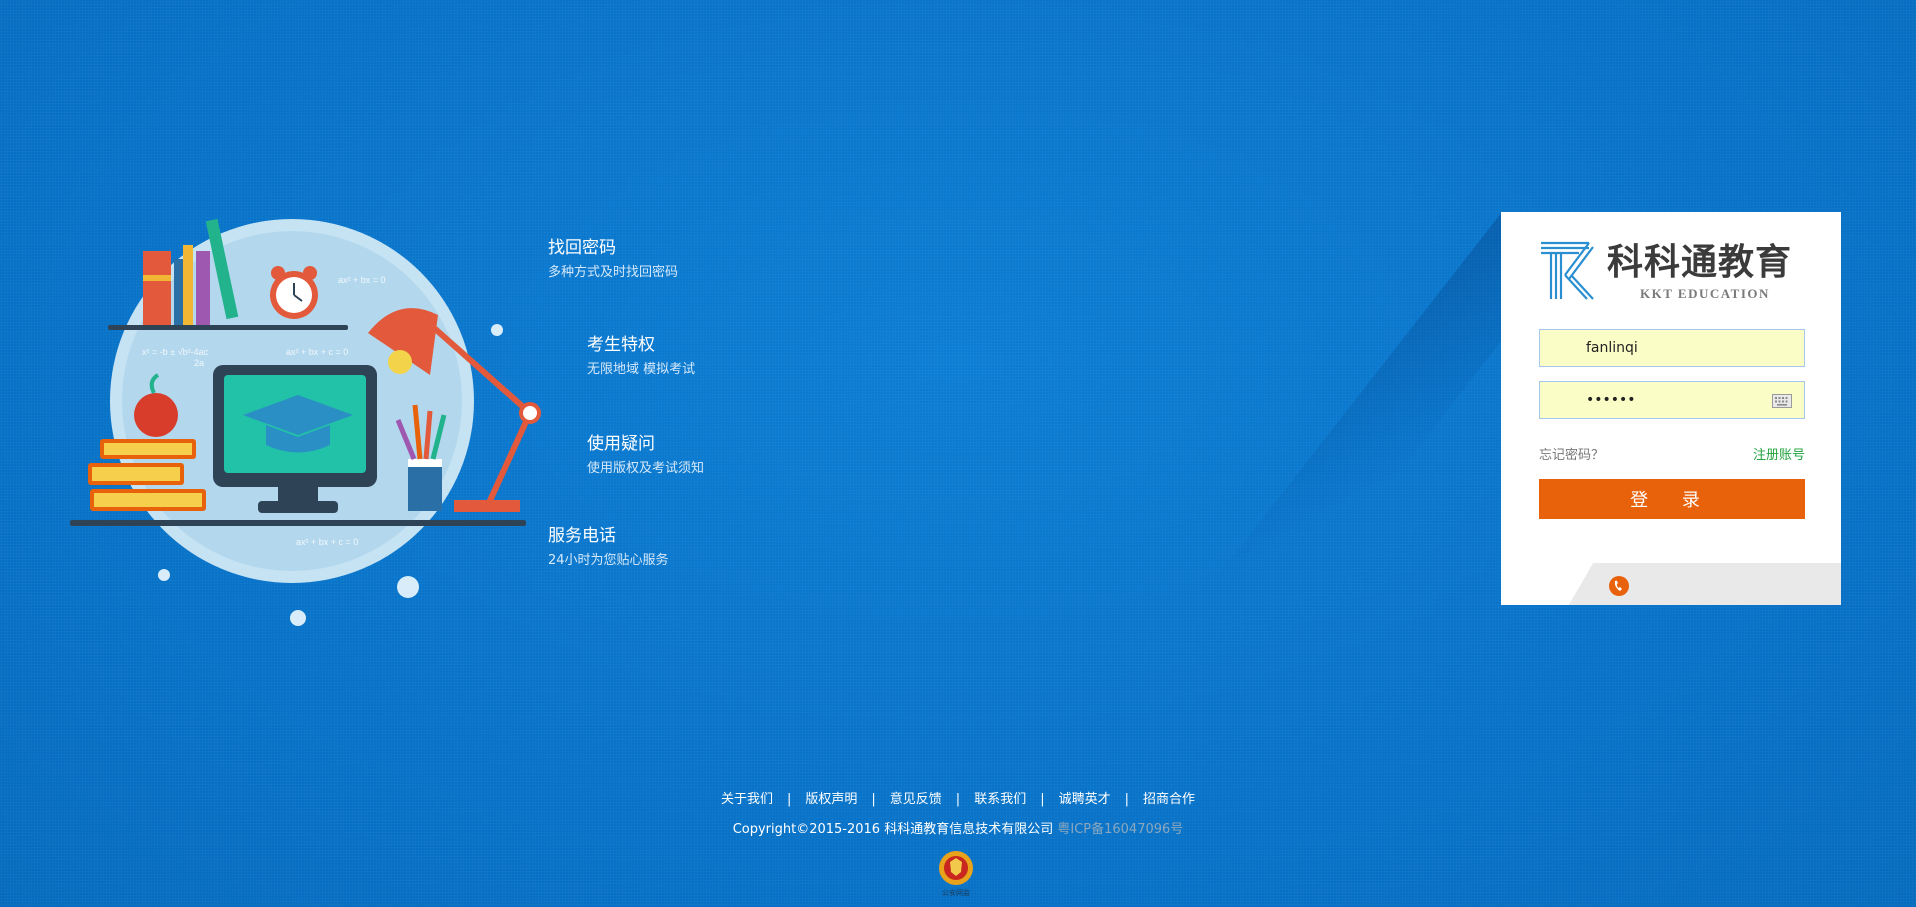 The height and width of the screenshot is (907, 1916). Describe the element at coordinates (1782, 401) in the screenshot. I see `keyboard-icon` at that location.